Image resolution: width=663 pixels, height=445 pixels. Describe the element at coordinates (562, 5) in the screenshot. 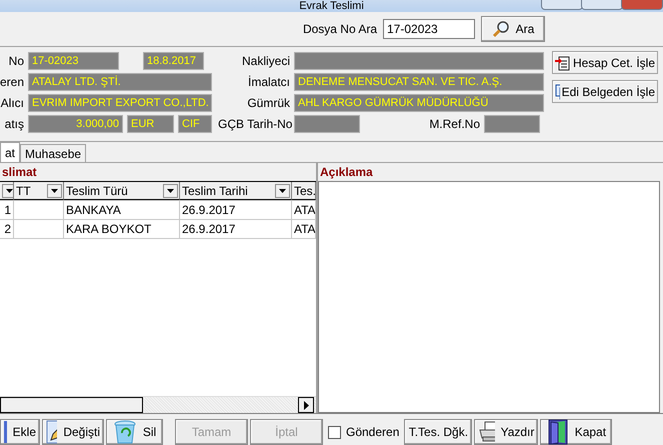

I see `minimize-button` at that location.